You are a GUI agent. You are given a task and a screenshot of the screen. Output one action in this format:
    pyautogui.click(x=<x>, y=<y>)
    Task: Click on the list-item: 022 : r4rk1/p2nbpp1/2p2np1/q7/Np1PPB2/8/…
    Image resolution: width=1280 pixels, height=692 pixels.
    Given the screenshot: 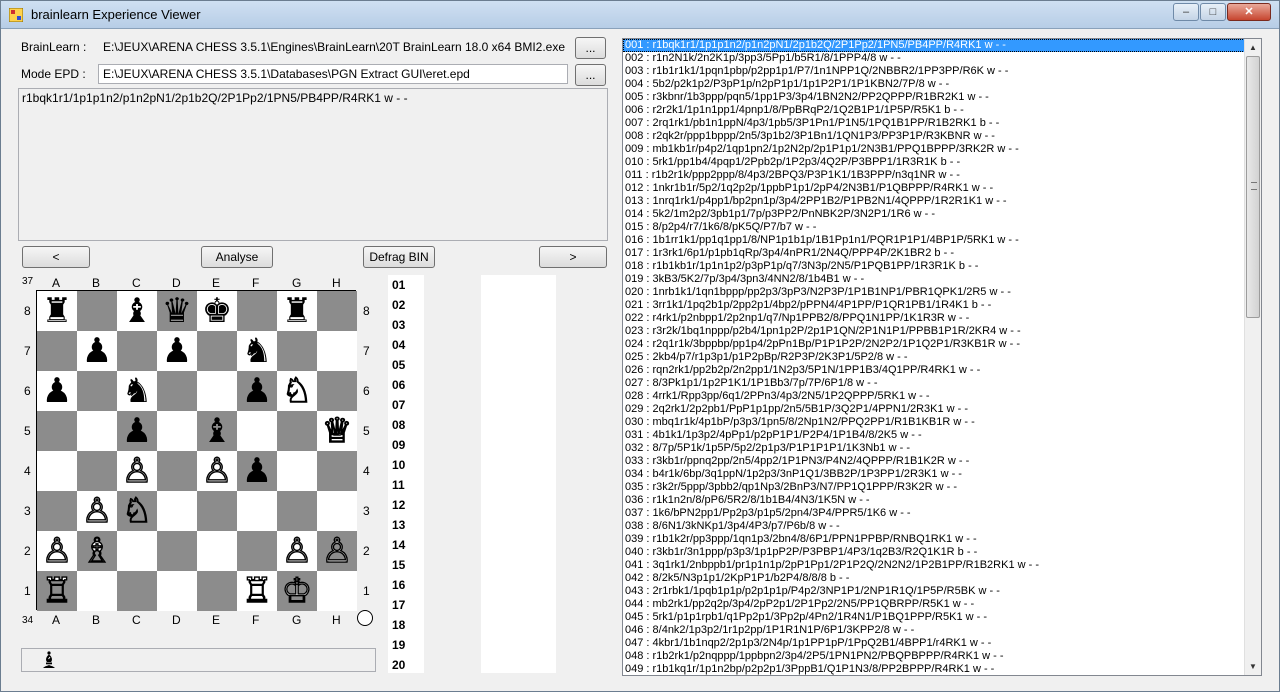 What is the action you would take?
    pyautogui.click(x=942, y=318)
    